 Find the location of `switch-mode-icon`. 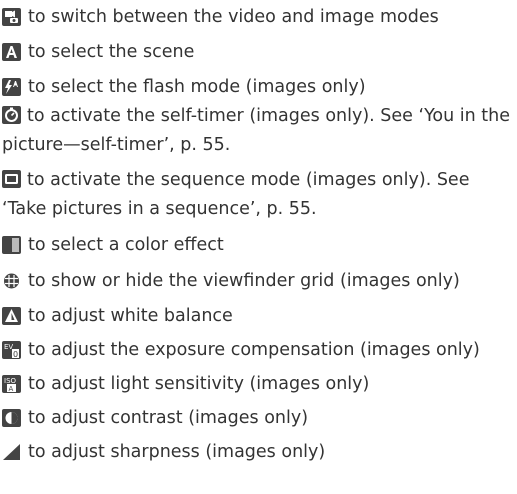

switch-mode-icon is located at coordinates (11, 17).